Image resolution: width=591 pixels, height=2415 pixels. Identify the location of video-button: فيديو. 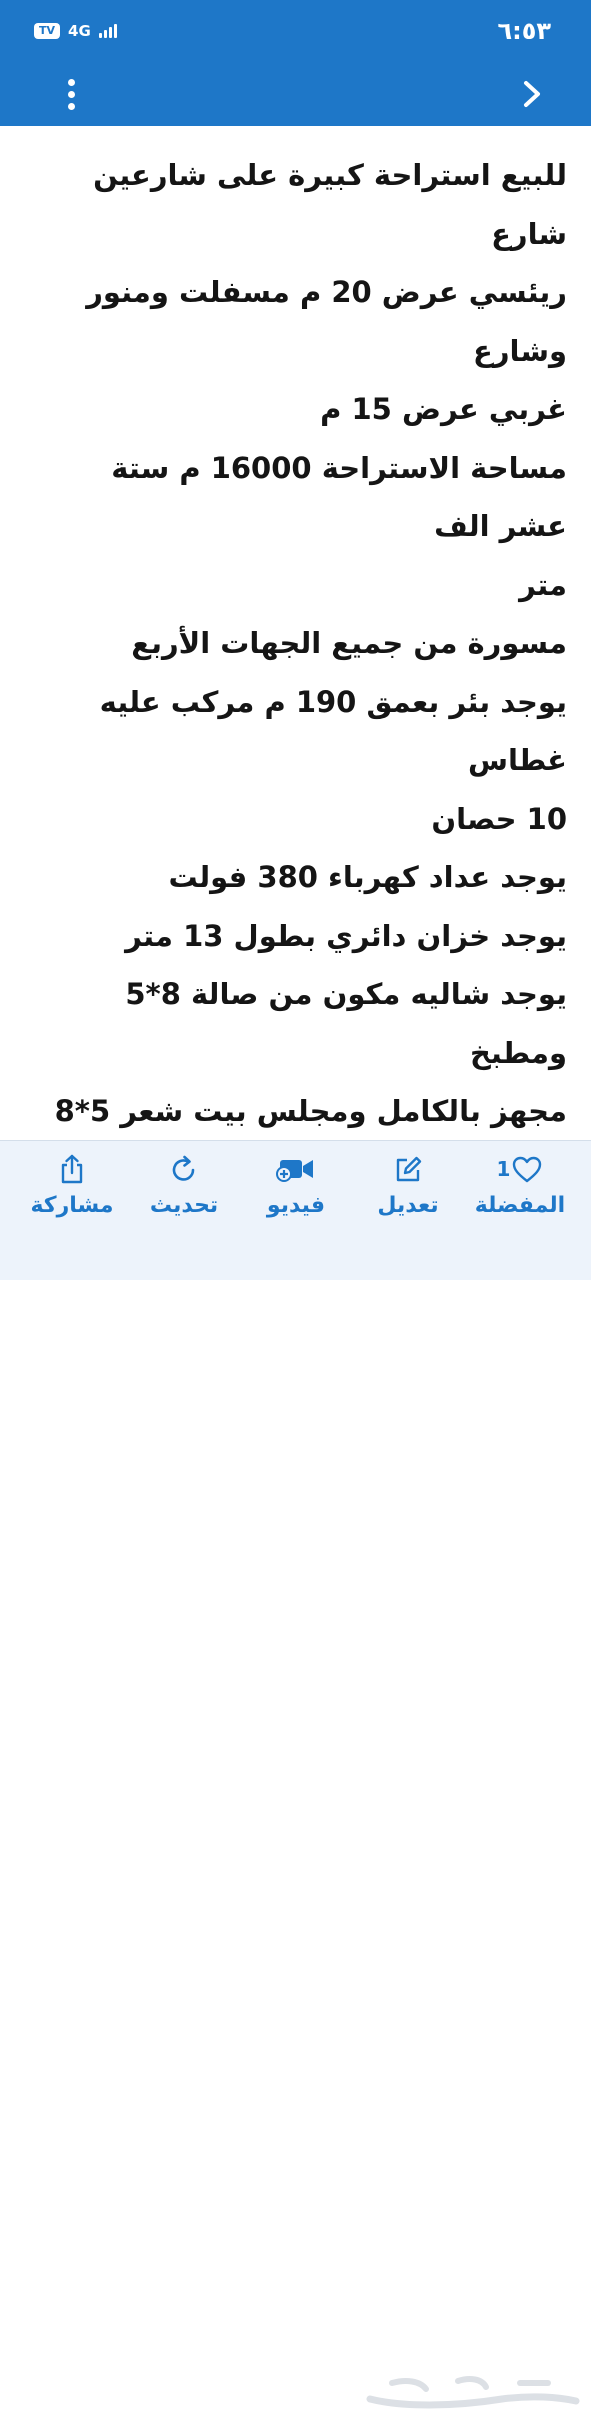
(296, 1184).